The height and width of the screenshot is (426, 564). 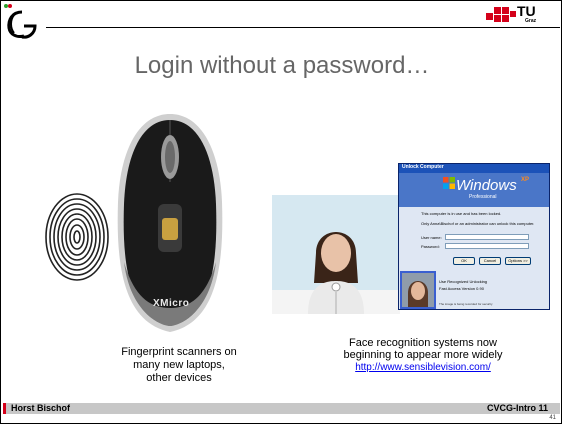 I want to click on face-thumbnail-image, so click(x=418, y=290).